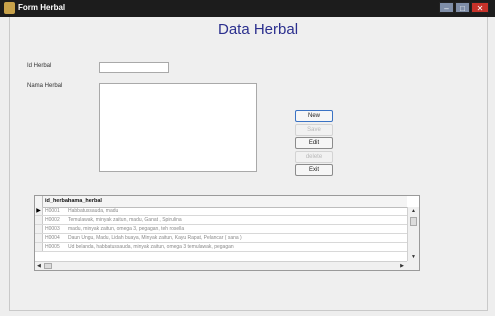 This screenshot has width=495, height=316. I want to click on window-title: Form Herbal, so click(42, 7).